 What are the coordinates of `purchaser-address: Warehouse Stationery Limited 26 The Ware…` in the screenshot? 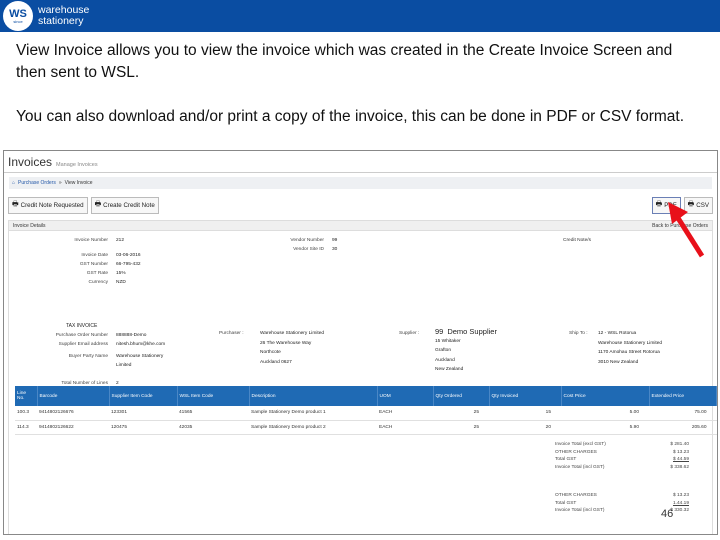 It's located at (292, 348).